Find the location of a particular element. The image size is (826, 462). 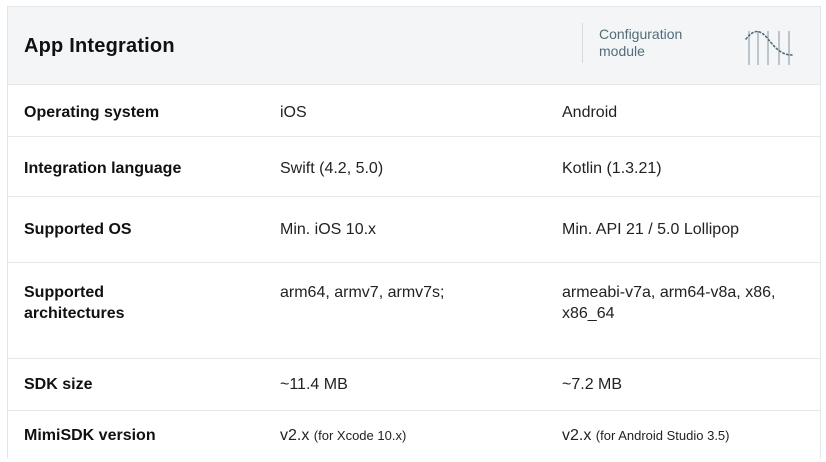

table-row: Operating system iOS Android is located at coordinates (414, 110).